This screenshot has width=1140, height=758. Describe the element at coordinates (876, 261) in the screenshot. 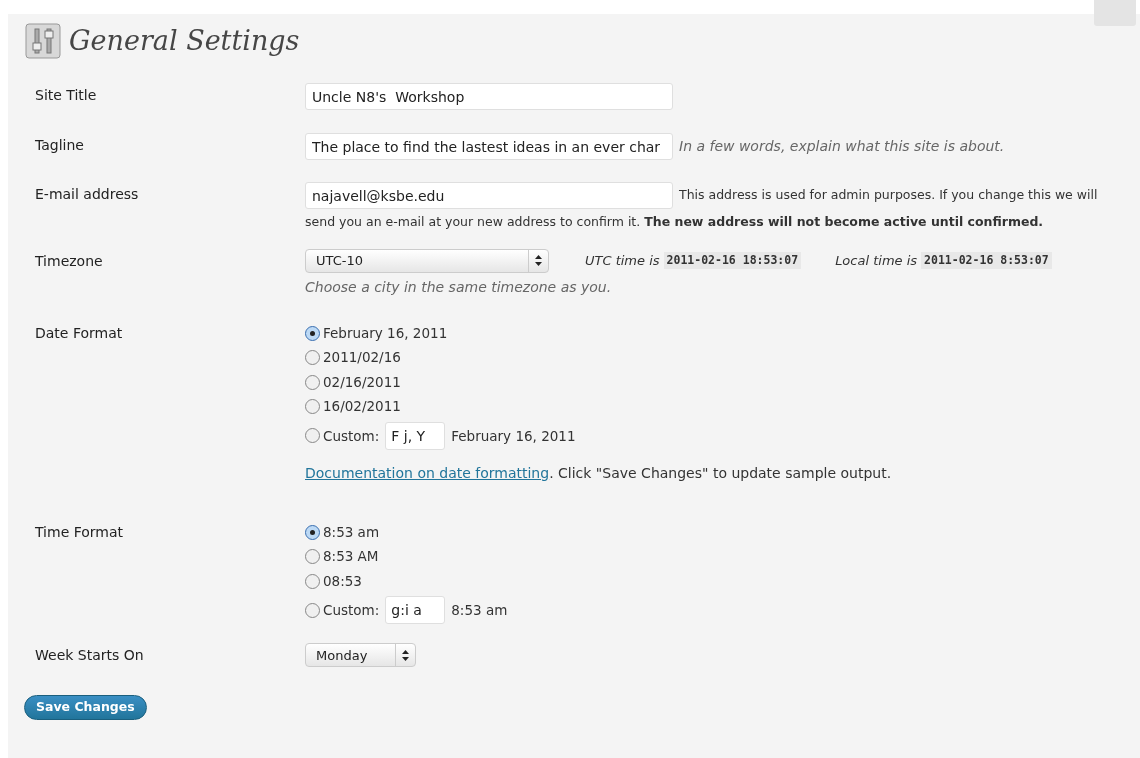

I see `local-time-label: Local time is` at that location.